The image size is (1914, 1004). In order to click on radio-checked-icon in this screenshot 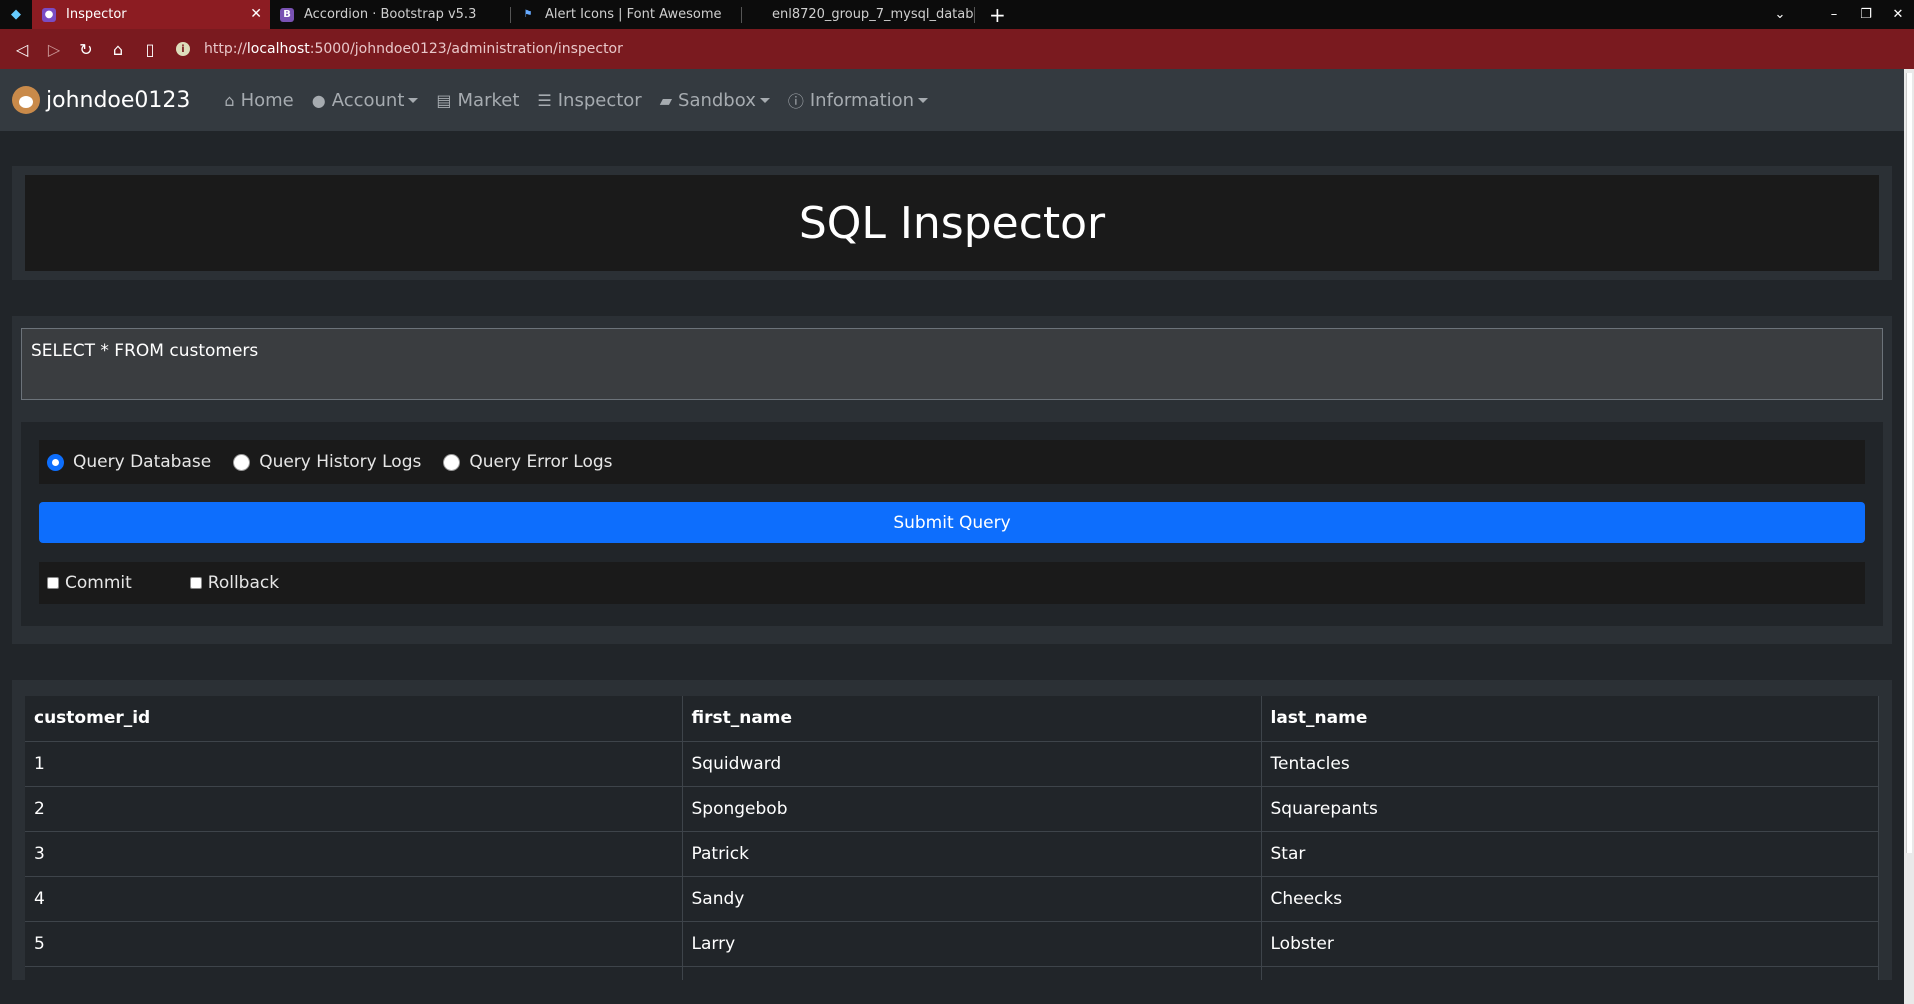, I will do `click(55, 462)`.